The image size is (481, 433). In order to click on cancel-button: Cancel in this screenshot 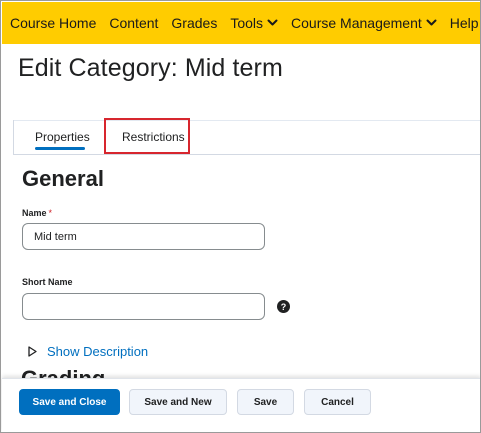, I will do `click(337, 402)`.